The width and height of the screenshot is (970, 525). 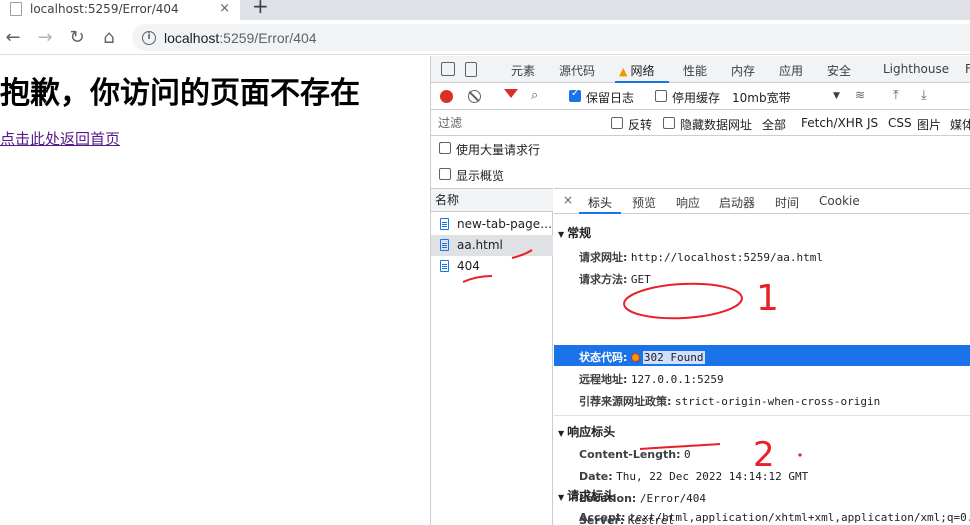 What do you see at coordinates (777, 401) in the screenshot?
I see `referrer-policy-value: strict-origin-when-cross-origin` at bounding box center [777, 401].